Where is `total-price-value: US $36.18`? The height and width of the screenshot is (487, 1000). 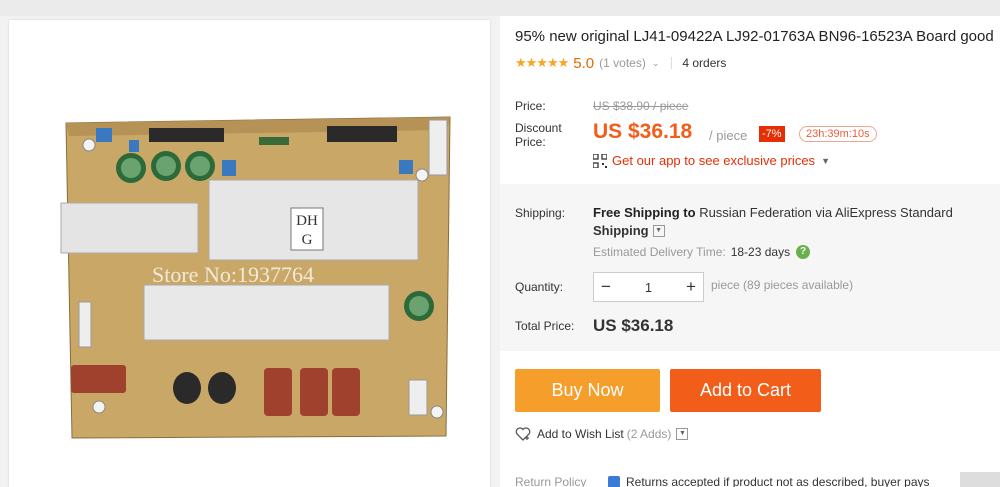
total-price-value: US $36.18 is located at coordinates (633, 325).